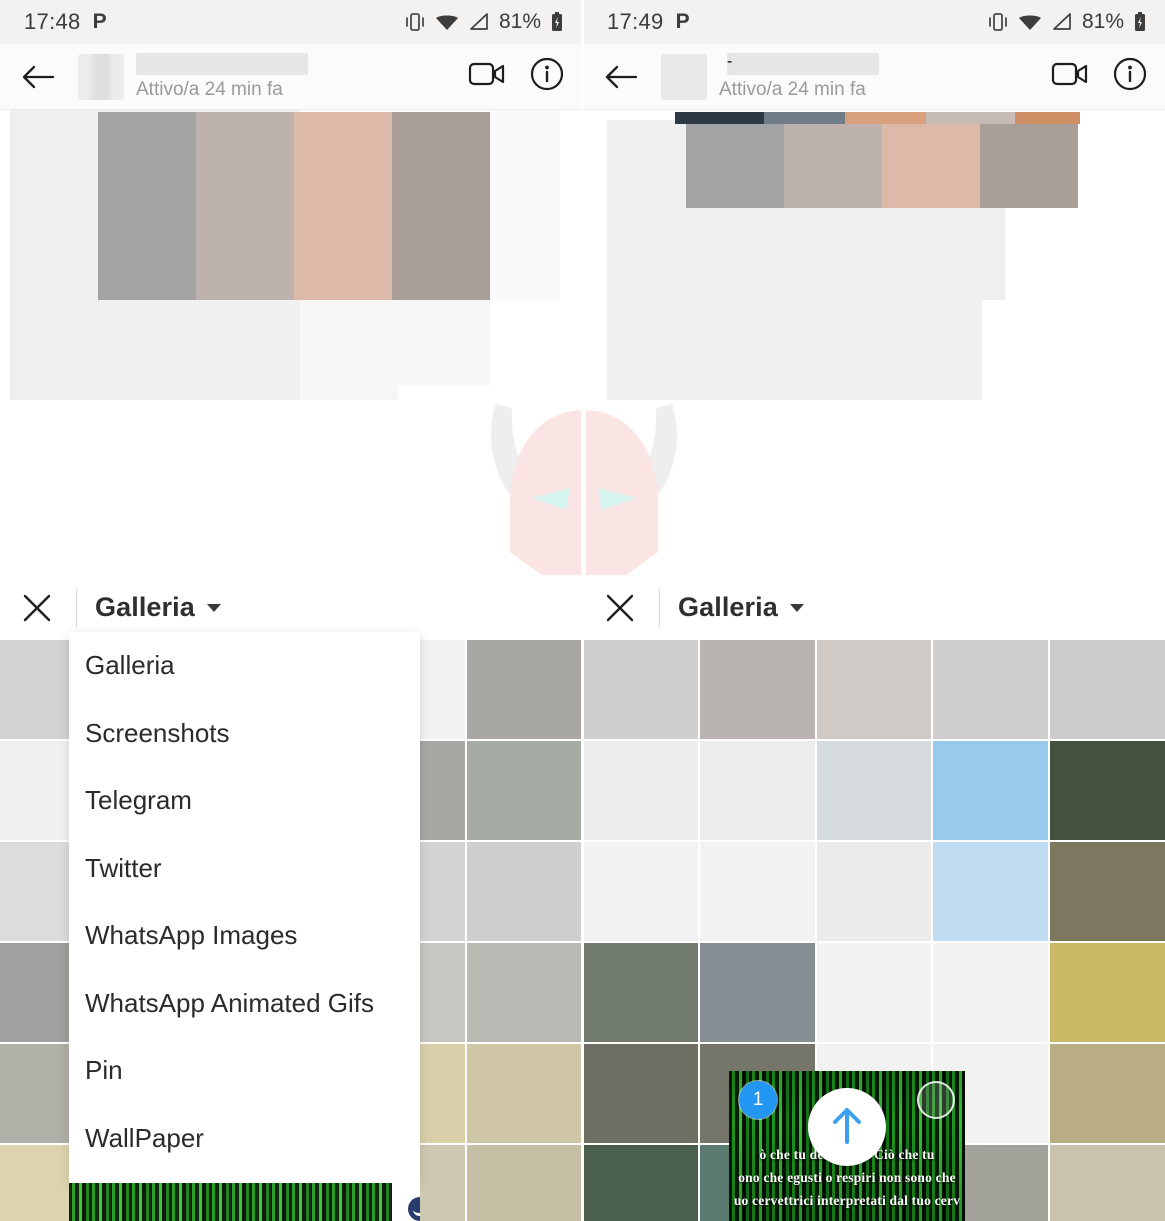  I want to click on send-button, so click(847, 1127).